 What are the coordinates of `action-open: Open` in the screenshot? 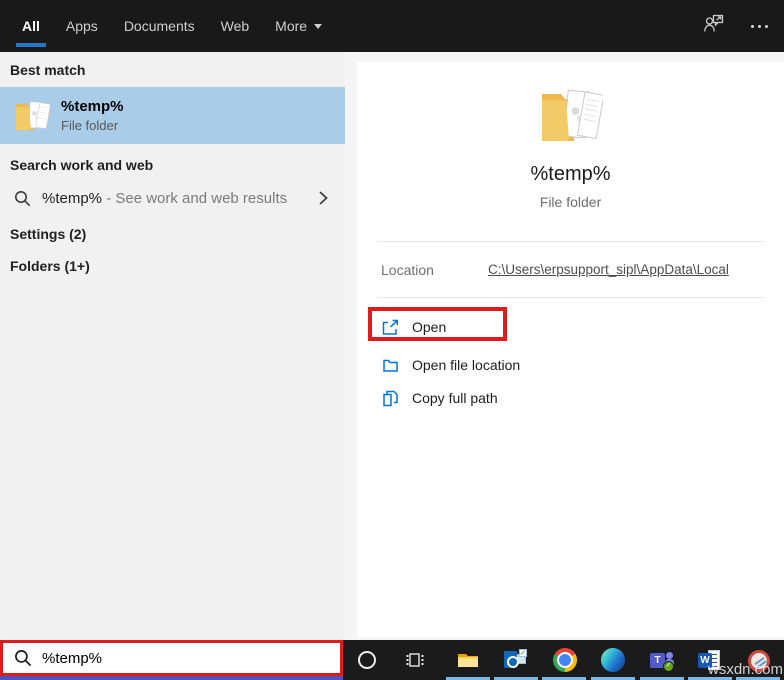 It's located at (414, 327).